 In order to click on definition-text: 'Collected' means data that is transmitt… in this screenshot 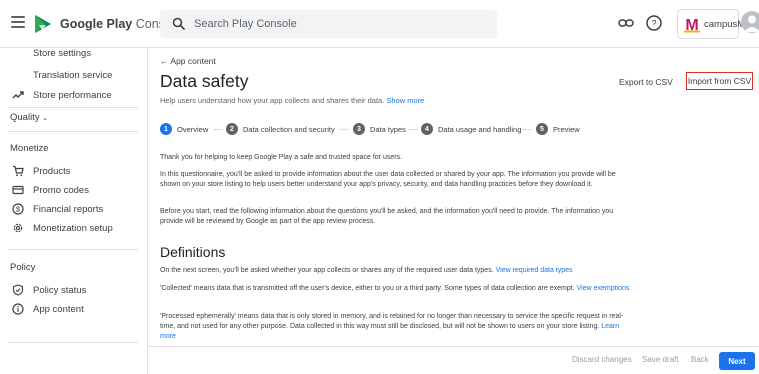, I will do `click(367, 288)`.